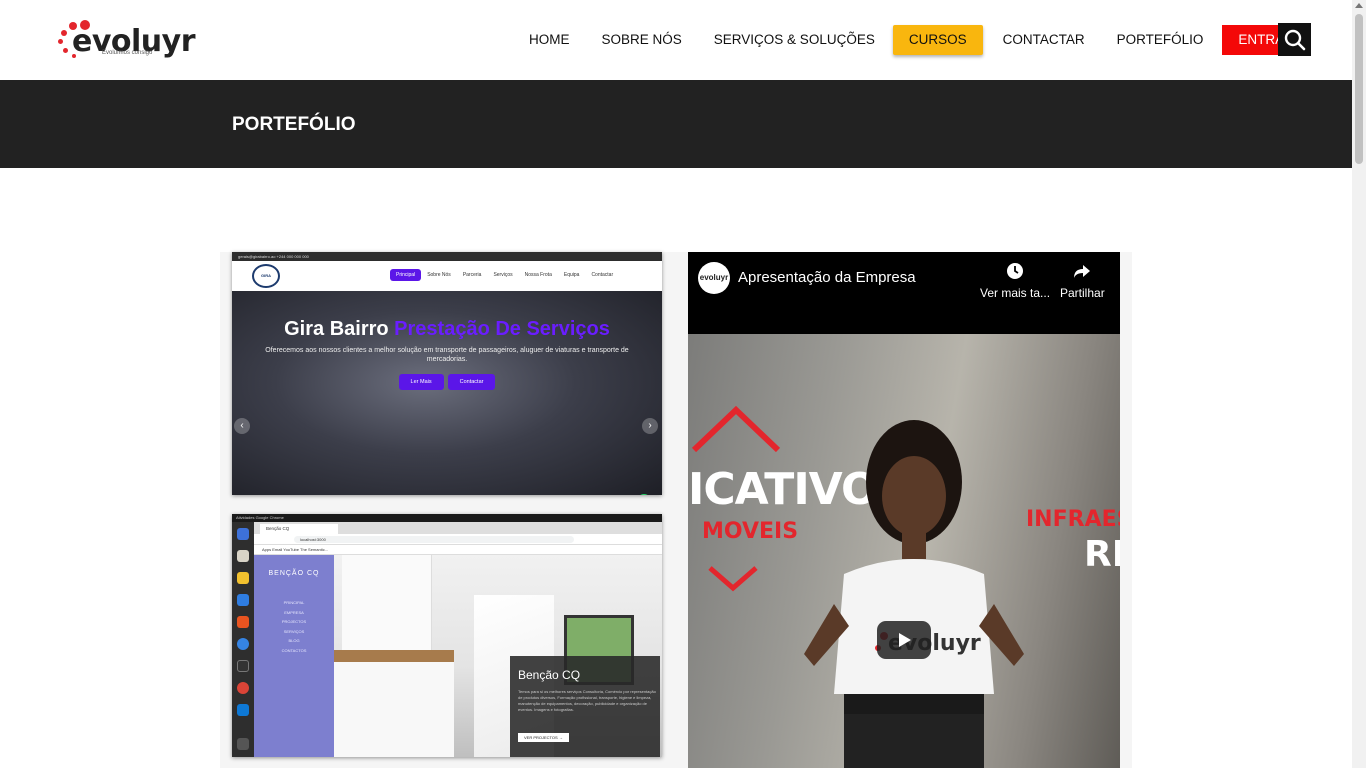 The height and width of the screenshot is (768, 1366). What do you see at coordinates (914, 594) in the screenshot?
I see `presenter-figure: evoluyr` at bounding box center [914, 594].